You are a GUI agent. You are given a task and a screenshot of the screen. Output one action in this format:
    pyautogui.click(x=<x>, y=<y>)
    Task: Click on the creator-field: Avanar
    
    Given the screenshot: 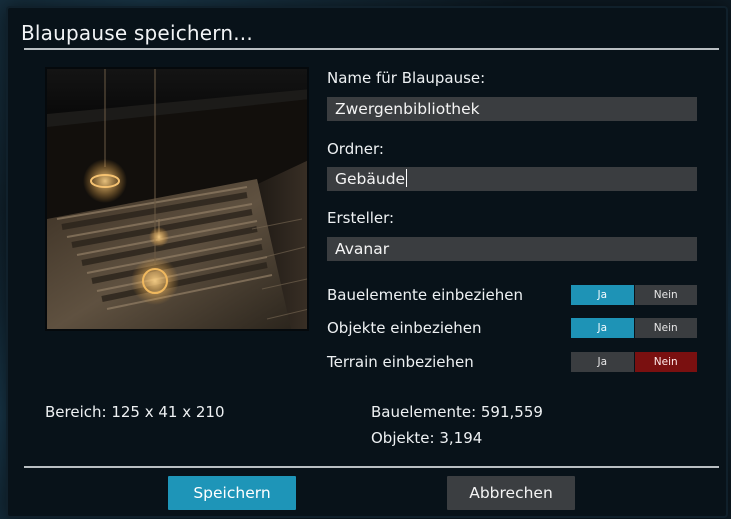 What is the action you would take?
    pyautogui.click(x=512, y=249)
    